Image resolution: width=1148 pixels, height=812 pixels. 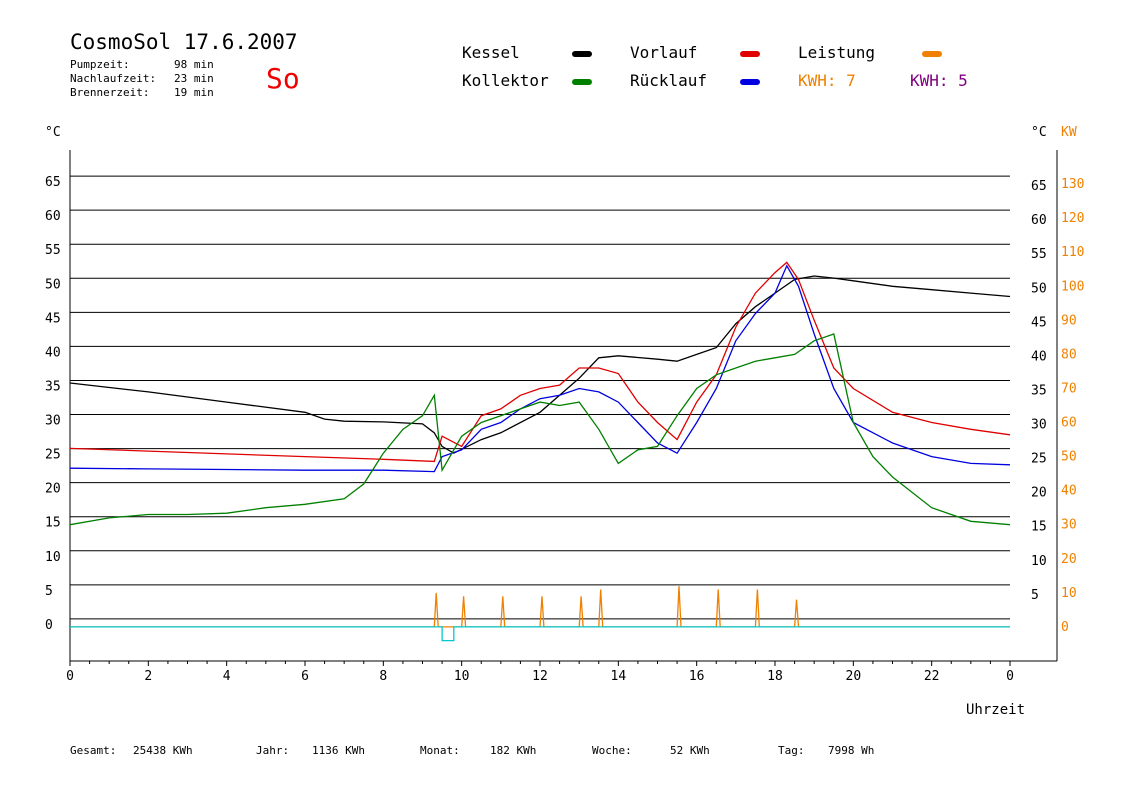 What do you see at coordinates (854, 676) in the screenshot?
I see `x-tick-label: 20` at bounding box center [854, 676].